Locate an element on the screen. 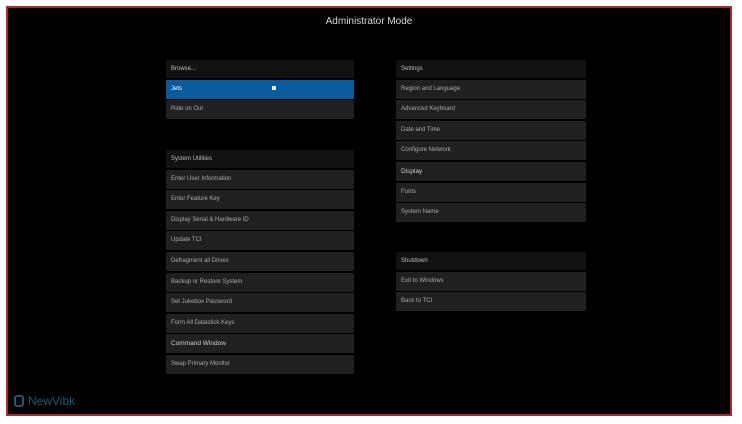 Image resolution: width=742 pixels, height=424 pixels. enter-feature-key-item: Enter Feature Key is located at coordinates (260, 200).